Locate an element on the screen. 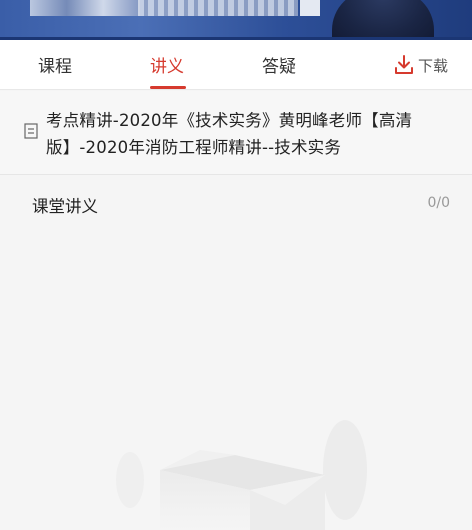 Image resolution: width=472 pixels, height=530 pixels. tab-bar: 课程 讲义 答疑 下载 is located at coordinates (236, 65).